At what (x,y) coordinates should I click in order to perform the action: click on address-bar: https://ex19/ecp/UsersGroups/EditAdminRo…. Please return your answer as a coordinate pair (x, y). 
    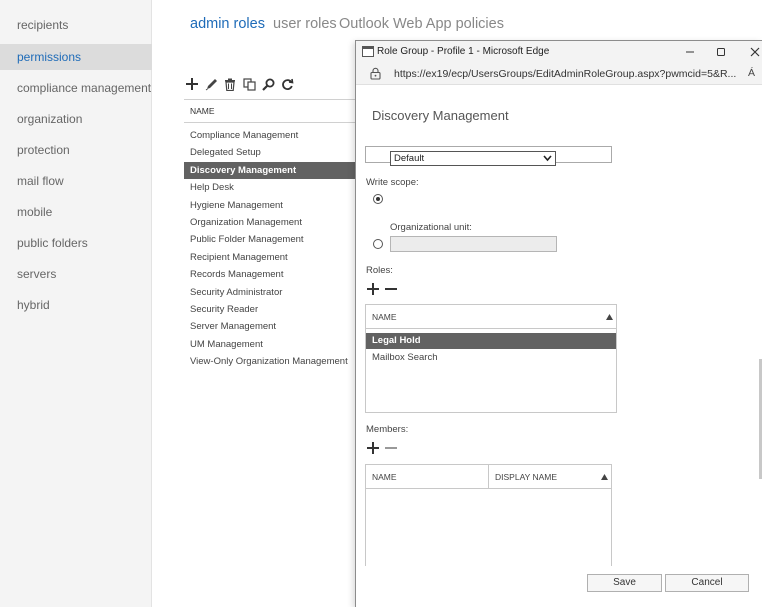
    Looking at the image, I should click on (559, 74).